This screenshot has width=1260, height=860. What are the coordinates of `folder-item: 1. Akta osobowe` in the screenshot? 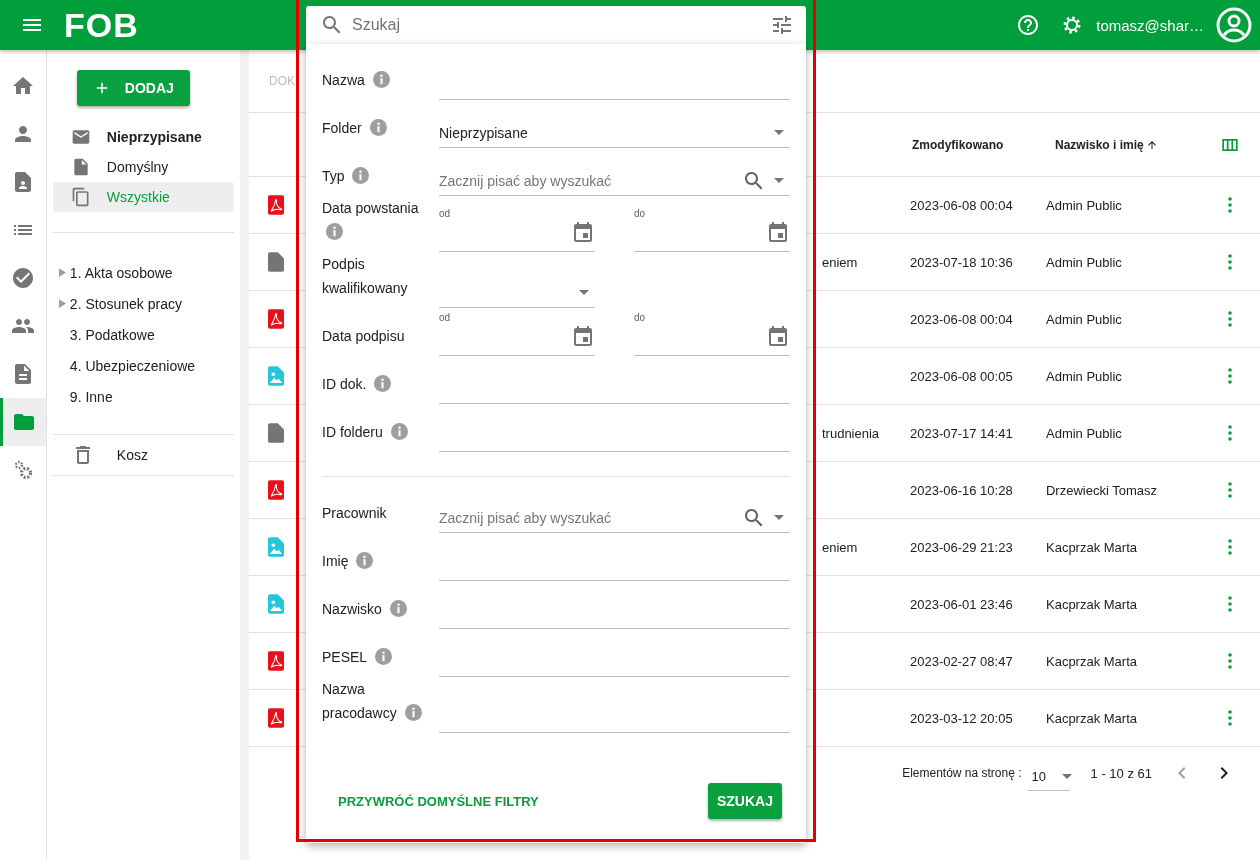 It's located at (121, 272).